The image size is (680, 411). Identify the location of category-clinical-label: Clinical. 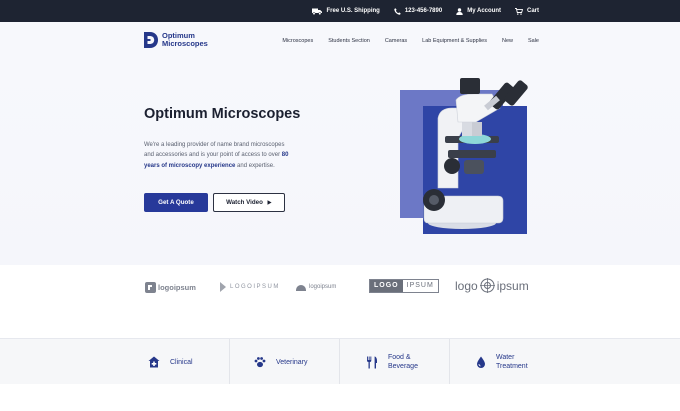
(181, 362).